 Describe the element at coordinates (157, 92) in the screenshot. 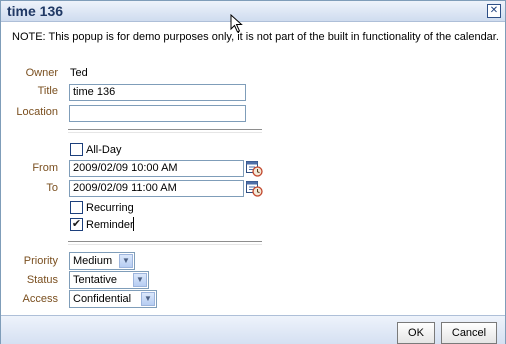

I see `title-input` at that location.